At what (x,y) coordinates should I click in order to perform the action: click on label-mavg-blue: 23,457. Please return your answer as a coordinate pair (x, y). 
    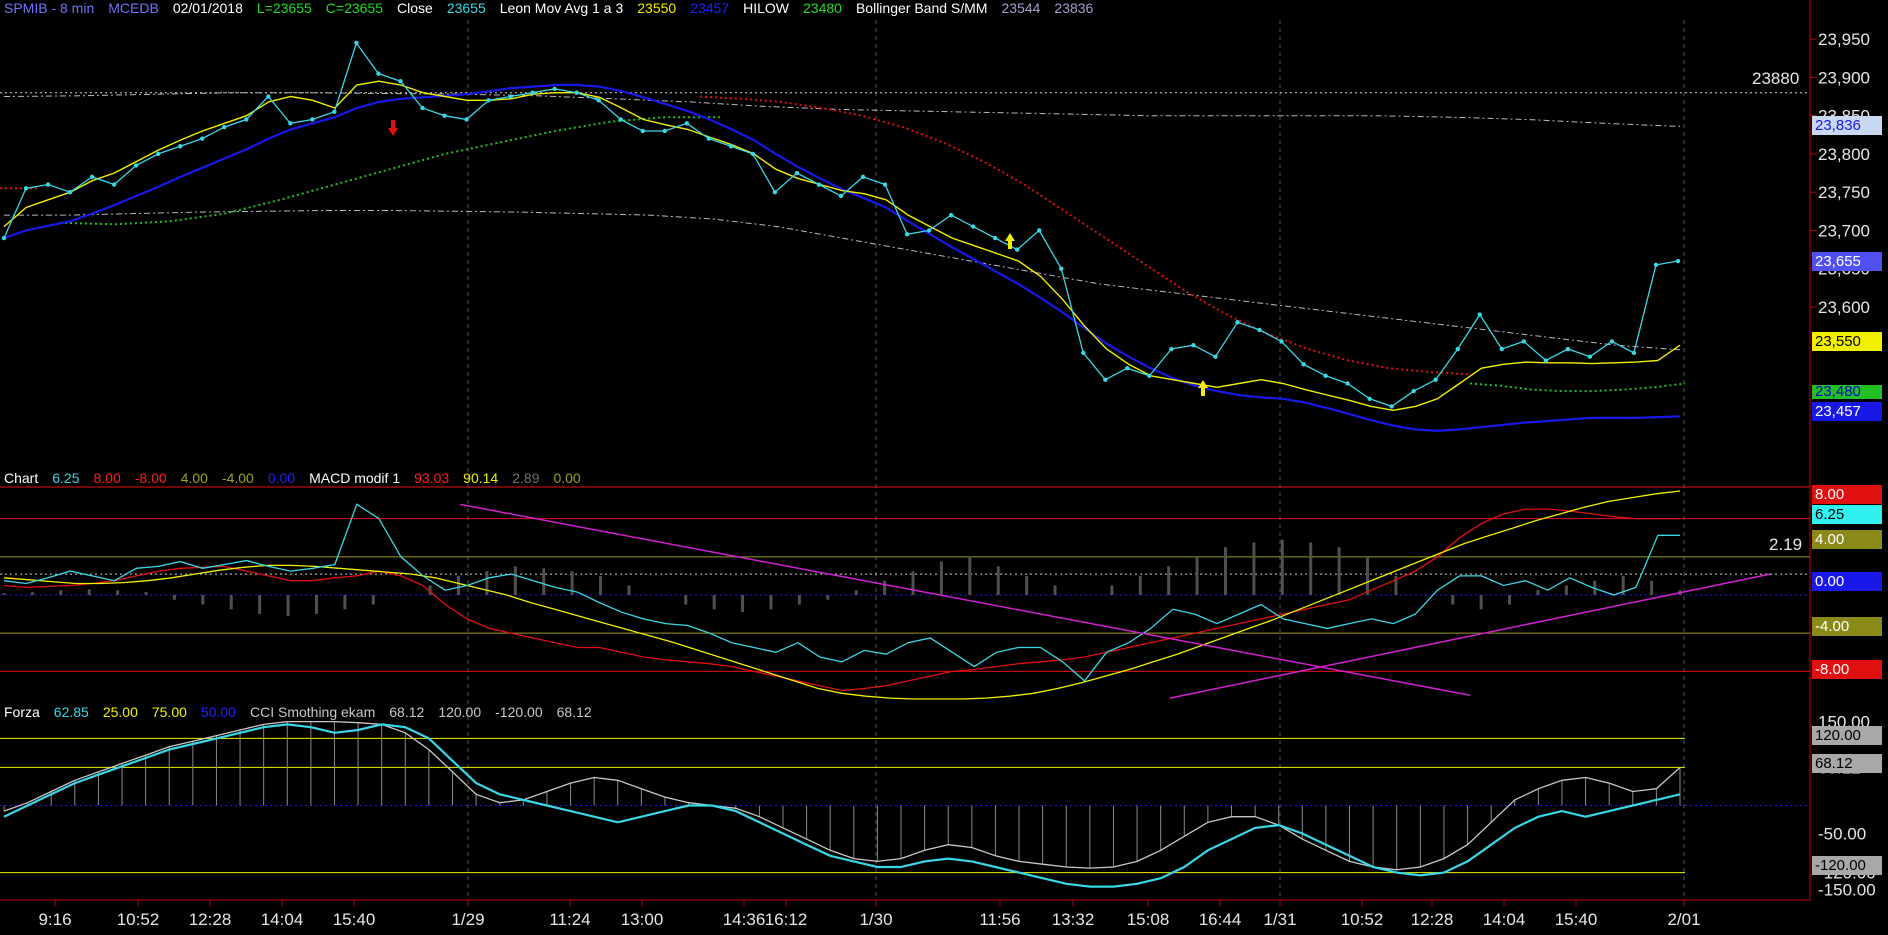
    Looking at the image, I should click on (1847, 411).